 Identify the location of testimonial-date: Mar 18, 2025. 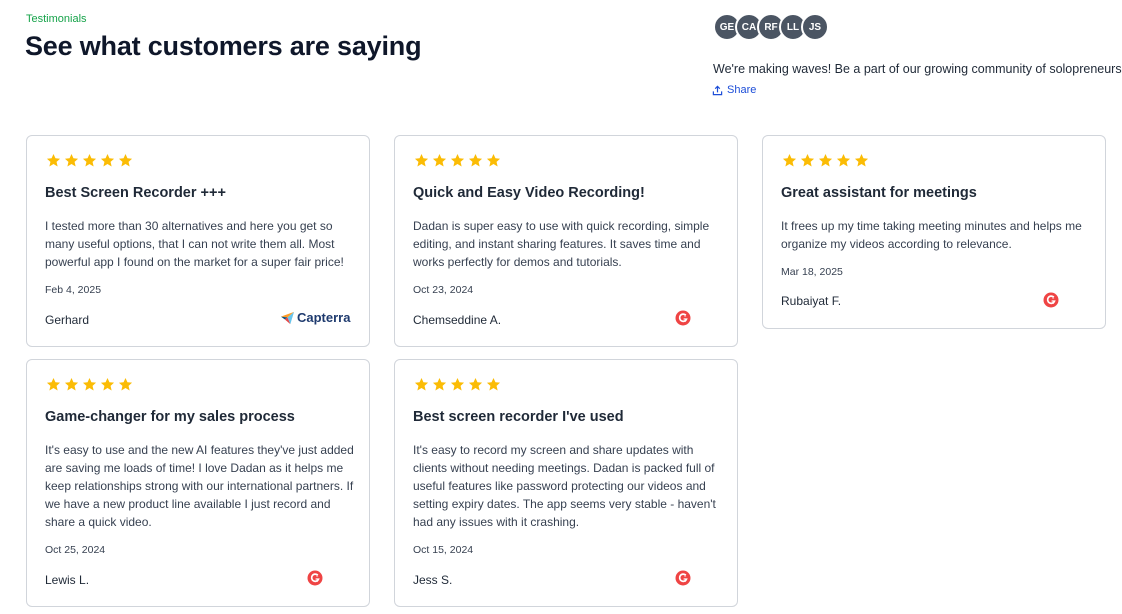
(812, 272).